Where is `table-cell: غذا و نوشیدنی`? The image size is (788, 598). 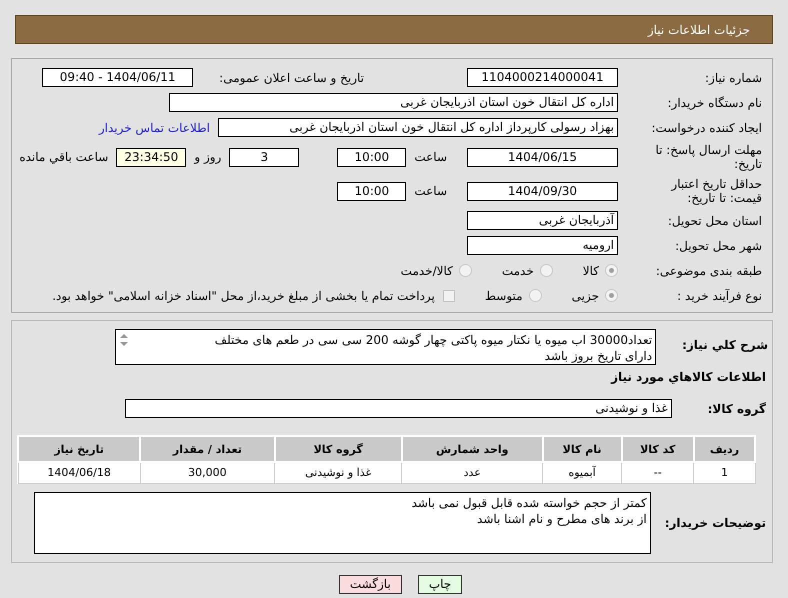 table-cell: غذا و نوشیدنی is located at coordinates (338, 472).